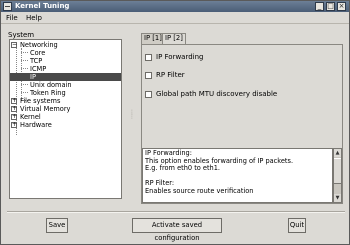 This screenshot has height=245, width=350. I want to click on help-line: E.g. from eth0 to eth1., so click(183, 168).